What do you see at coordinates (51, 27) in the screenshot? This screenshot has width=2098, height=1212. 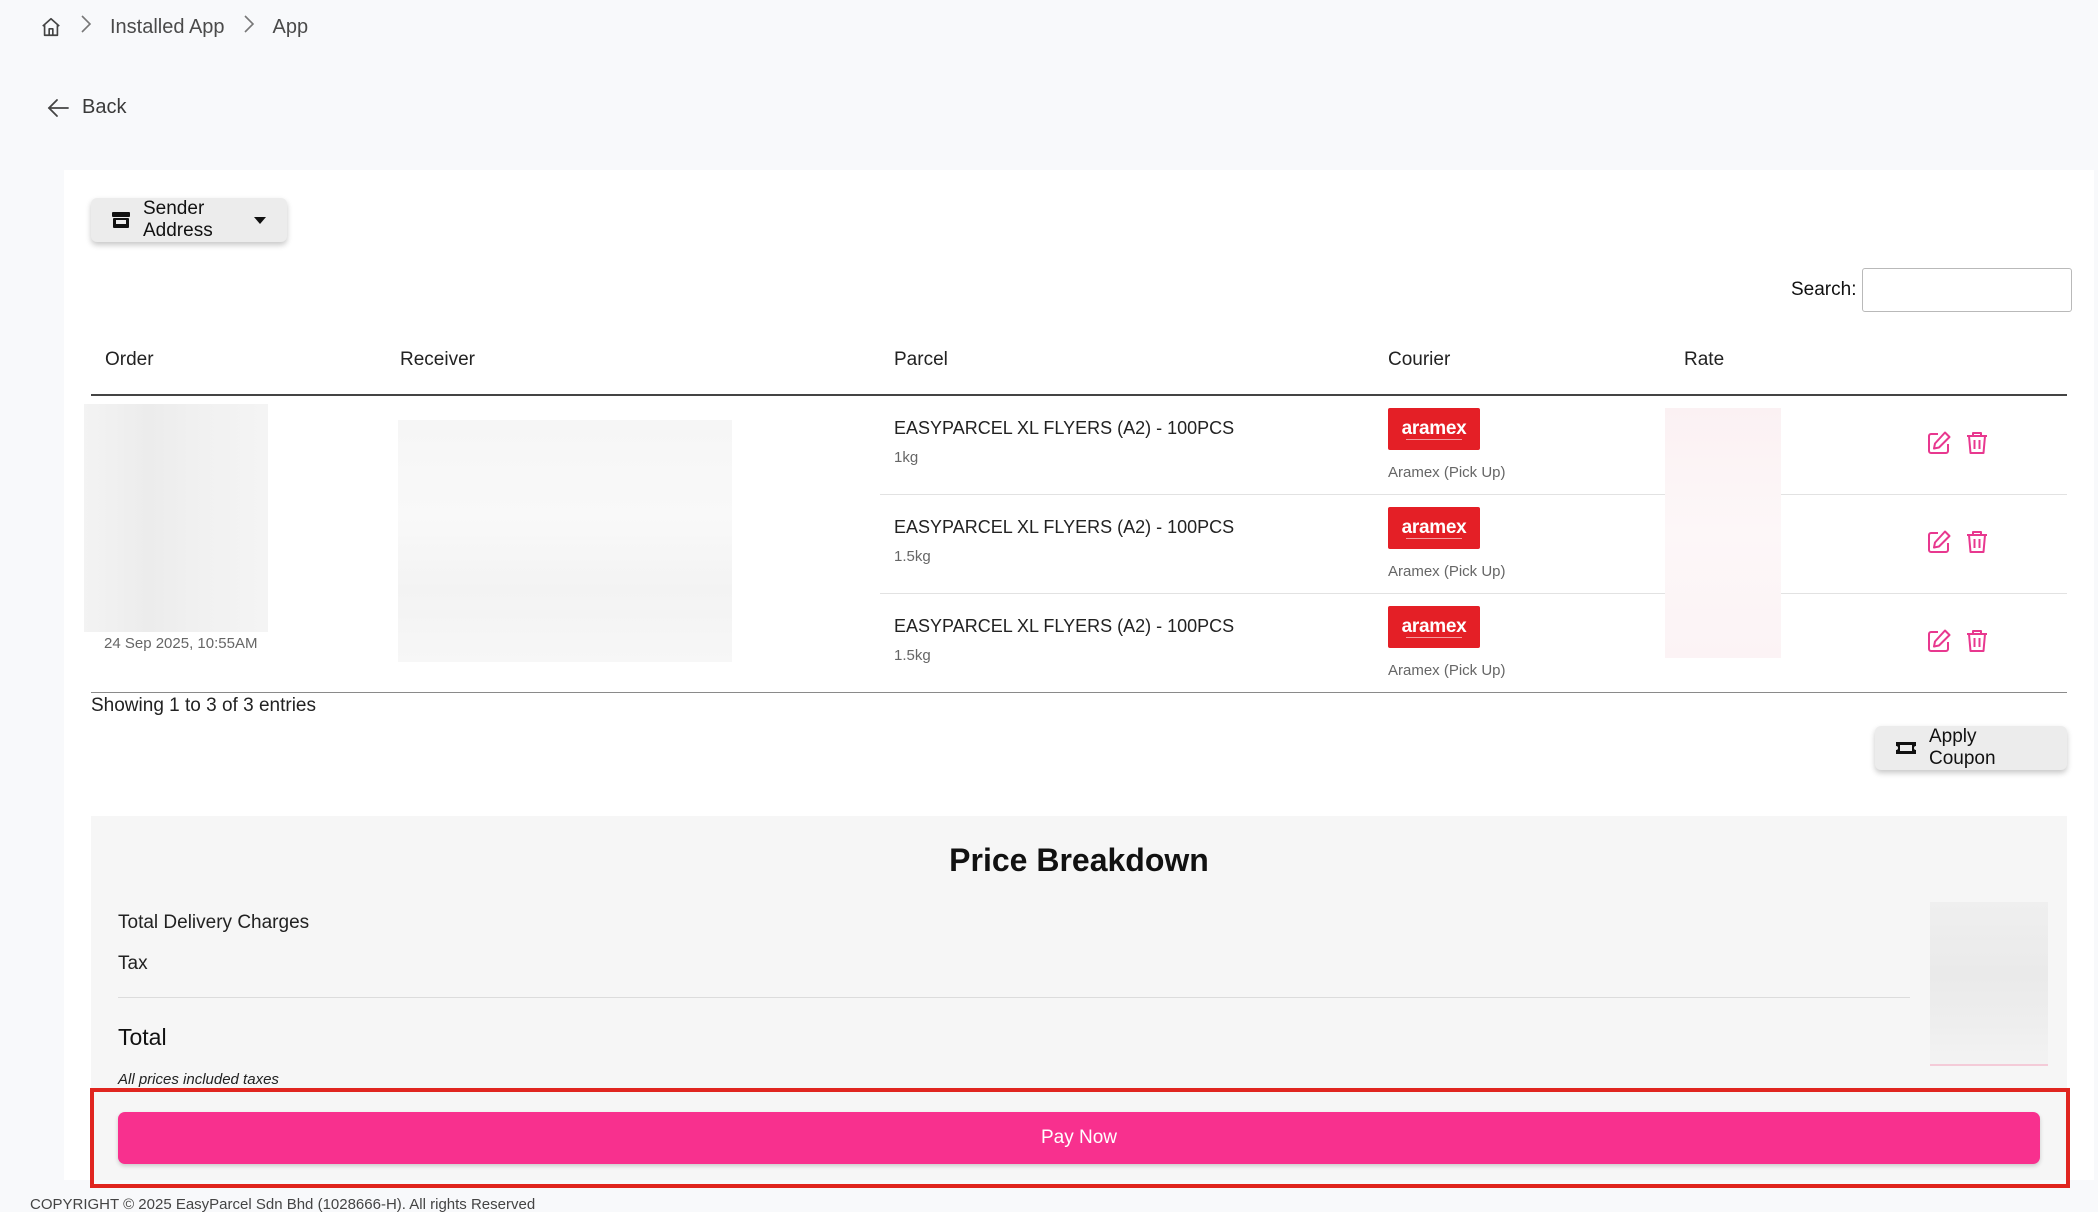 I see `home-icon` at bounding box center [51, 27].